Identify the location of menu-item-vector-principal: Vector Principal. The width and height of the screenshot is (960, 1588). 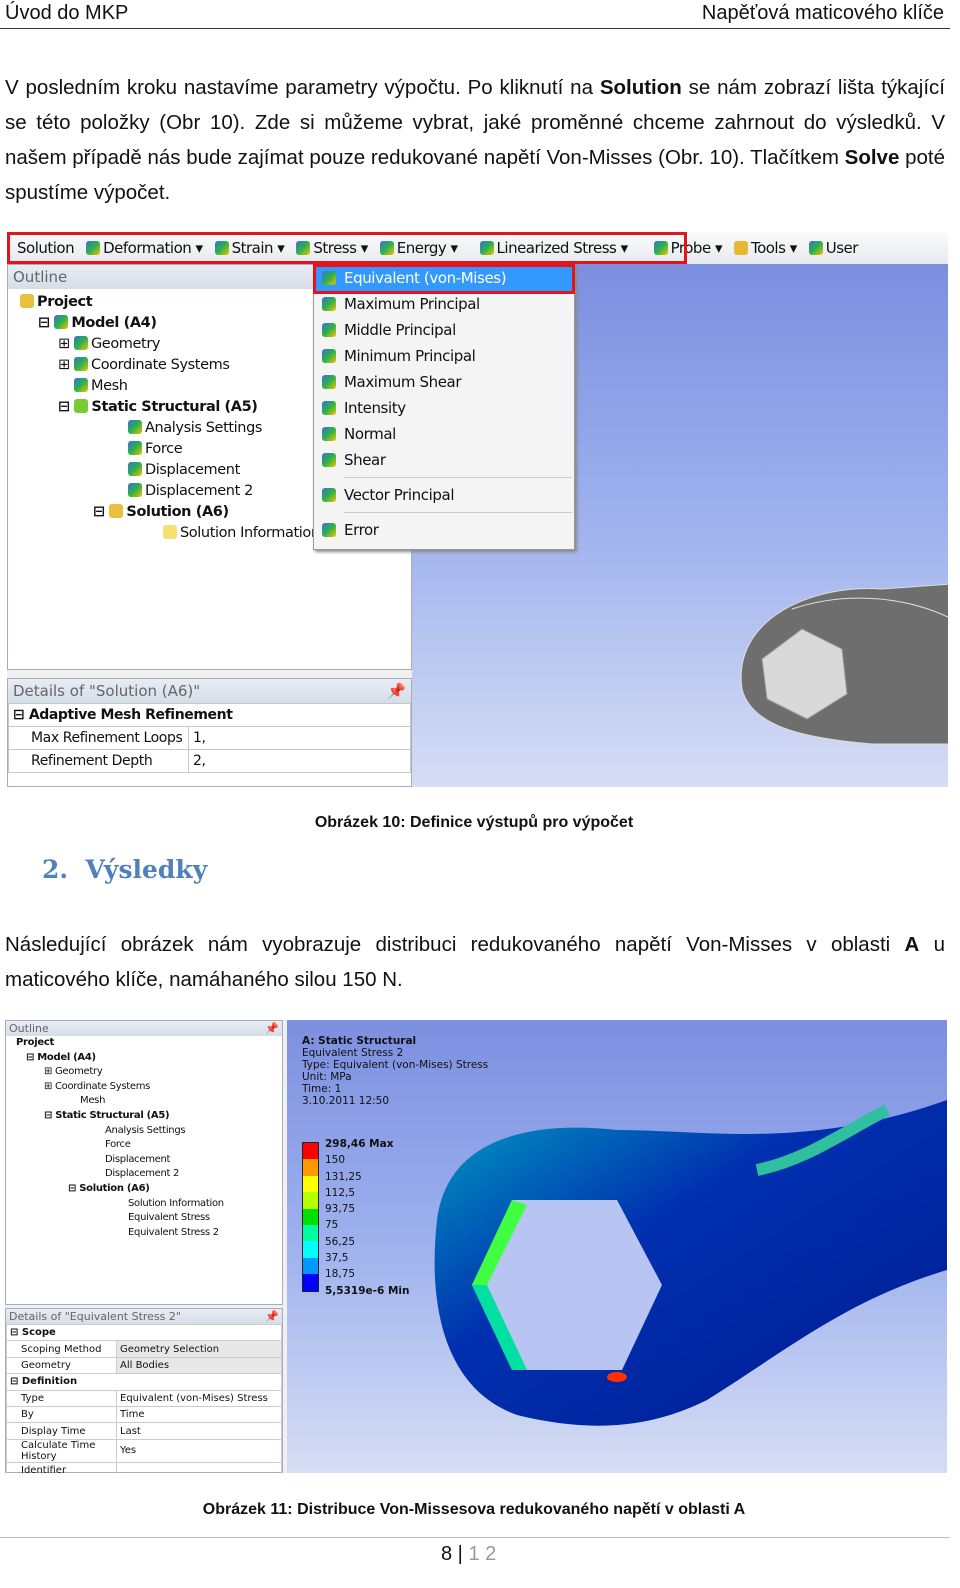
(444, 495).